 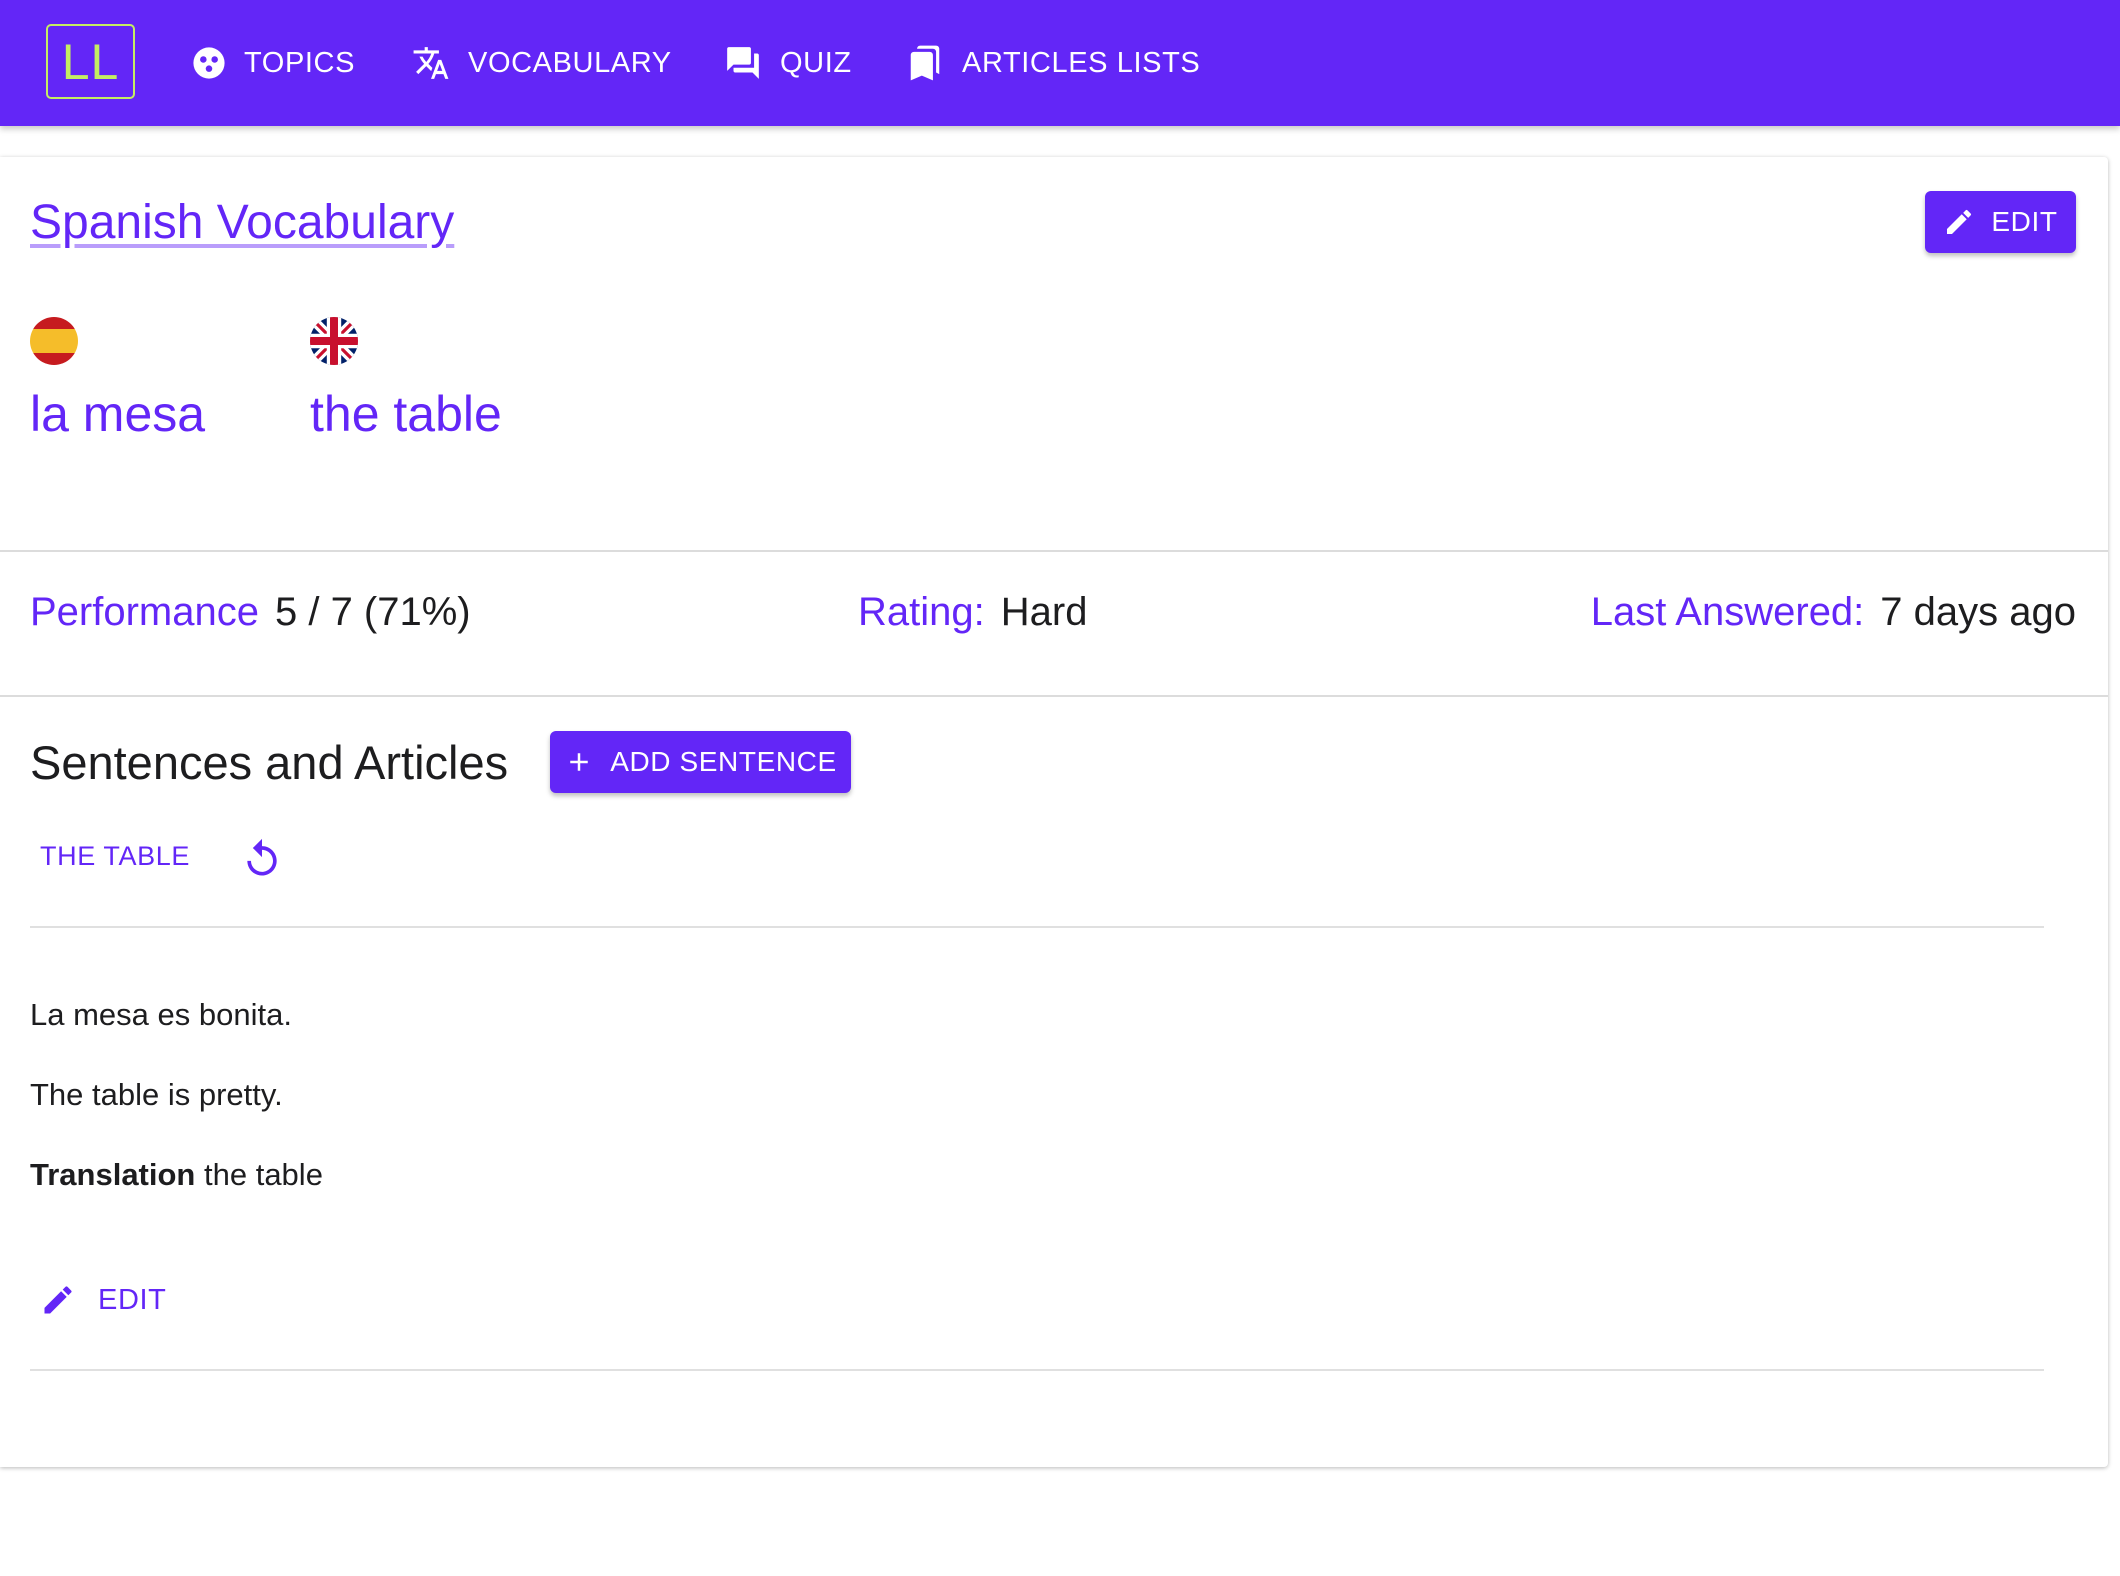 I want to click on bookmarks-icon, so click(x=925, y=63).